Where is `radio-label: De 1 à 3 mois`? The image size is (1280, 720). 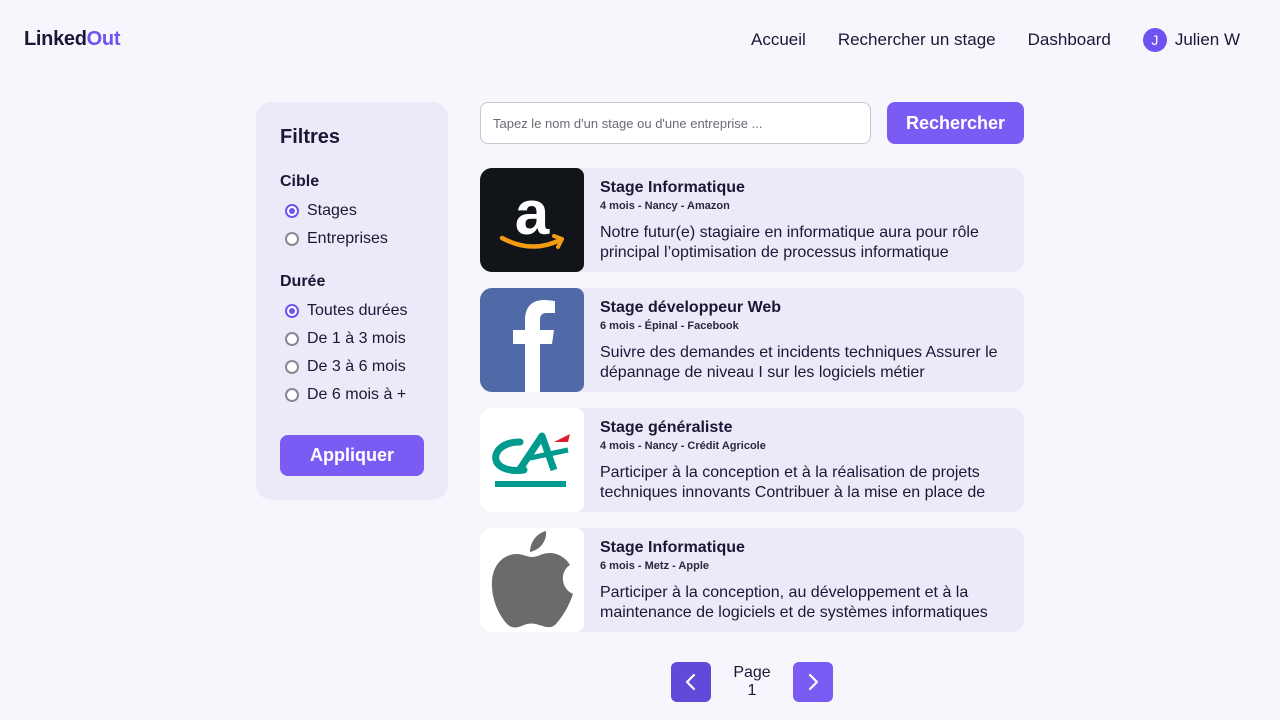
radio-label: De 1 à 3 mois is located at coordinates (356, 338).